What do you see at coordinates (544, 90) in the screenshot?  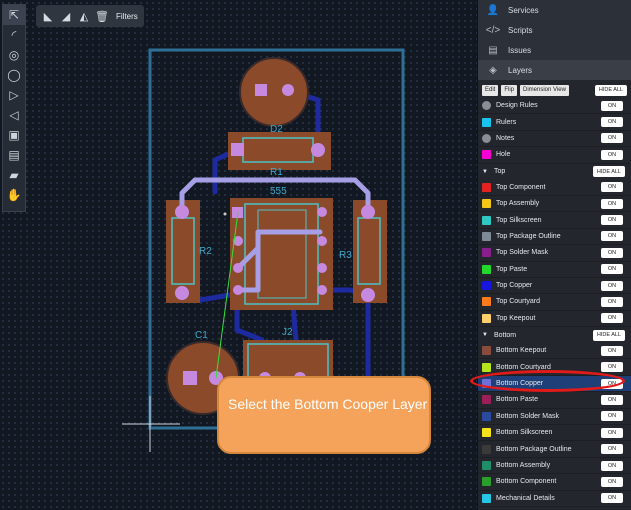 I see `dimension-view-button: Dimension View` at bounding box center [544, 90].